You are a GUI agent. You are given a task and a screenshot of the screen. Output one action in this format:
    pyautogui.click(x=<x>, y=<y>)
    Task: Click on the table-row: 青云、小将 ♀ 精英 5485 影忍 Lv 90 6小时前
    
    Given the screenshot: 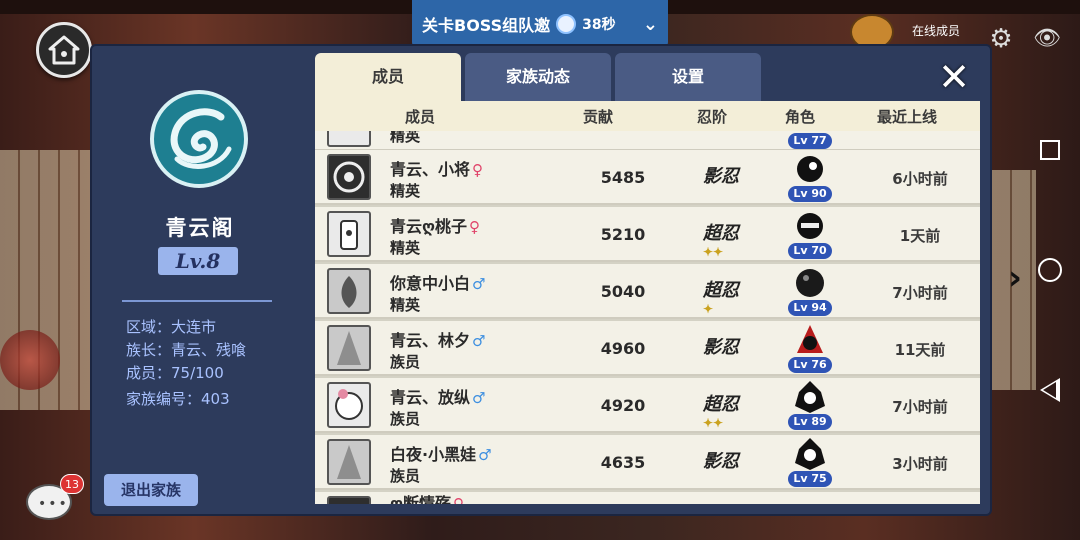 What is the action you would take?
    pyautogui.click(x=647, y=177)
    